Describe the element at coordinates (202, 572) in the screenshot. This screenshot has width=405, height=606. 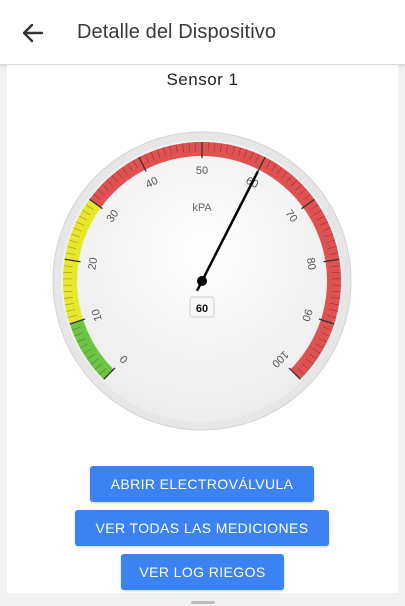
I see `view-irrigation-log-button: VER LOG RIEGOS` at that location.